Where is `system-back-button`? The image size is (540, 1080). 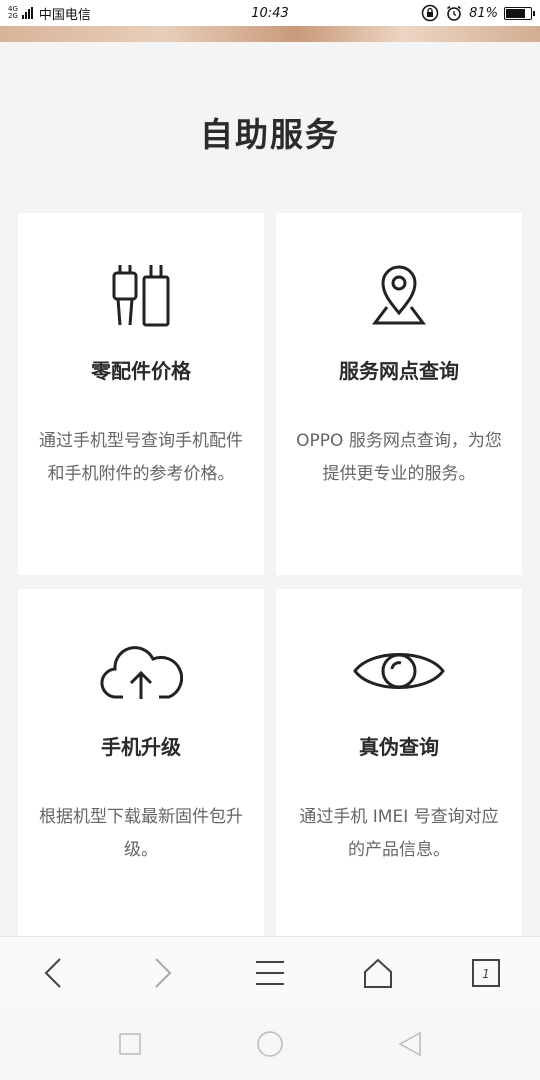
system-back-button is located at coordinates (410, 1044).